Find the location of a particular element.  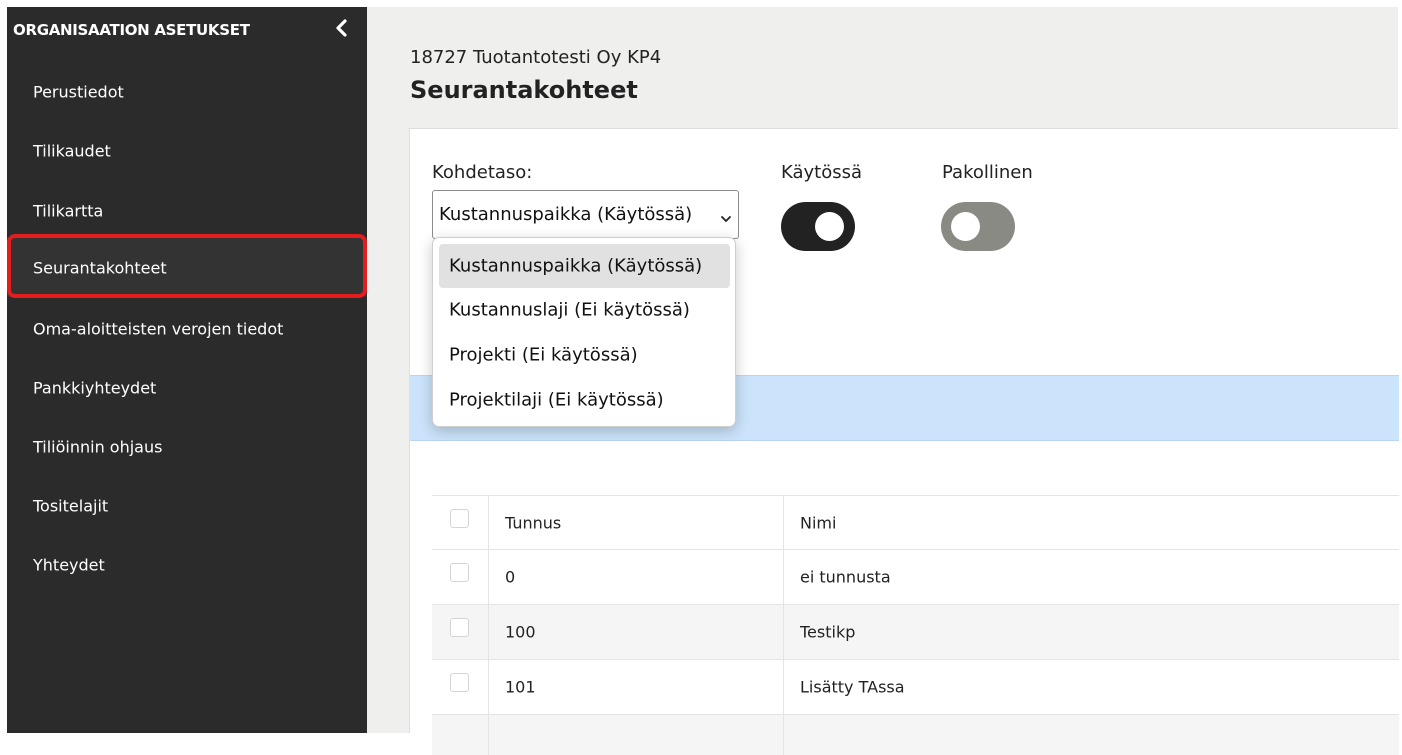

name-cell: ei tunnusta is located at coordinates (1091, 577).